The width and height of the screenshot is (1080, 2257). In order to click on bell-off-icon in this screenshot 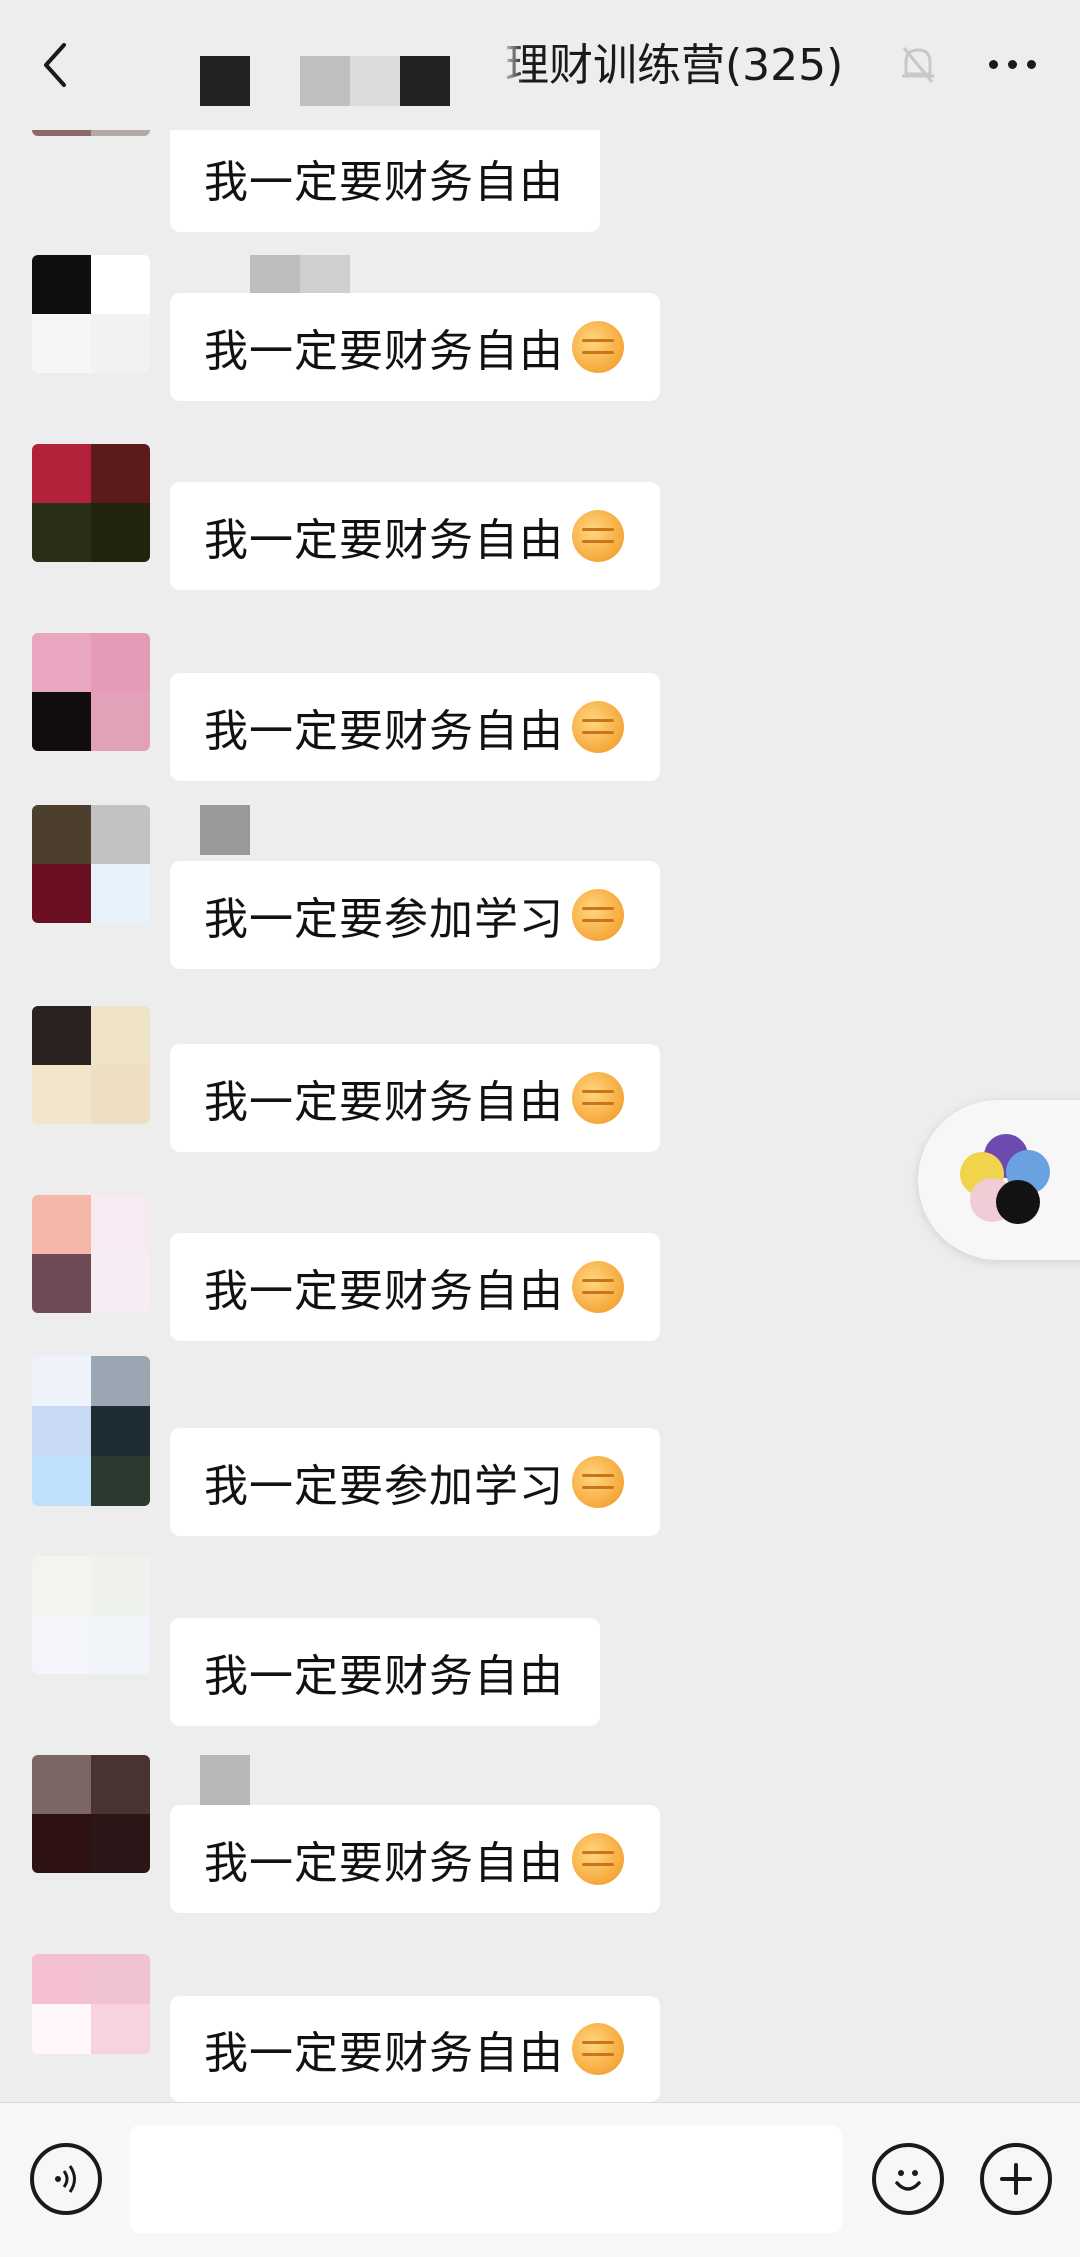, I will do `click(918, 65)`.